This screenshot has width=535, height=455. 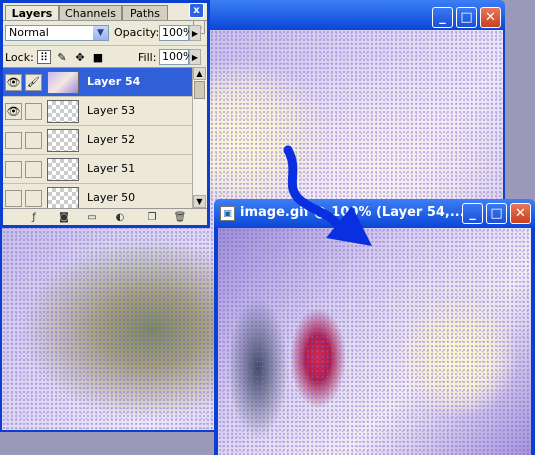 What do you see at coordinates (195, 33) in the screenshot?
I see `opacity-slider-button: ▶` at bounding box center [195, 33].